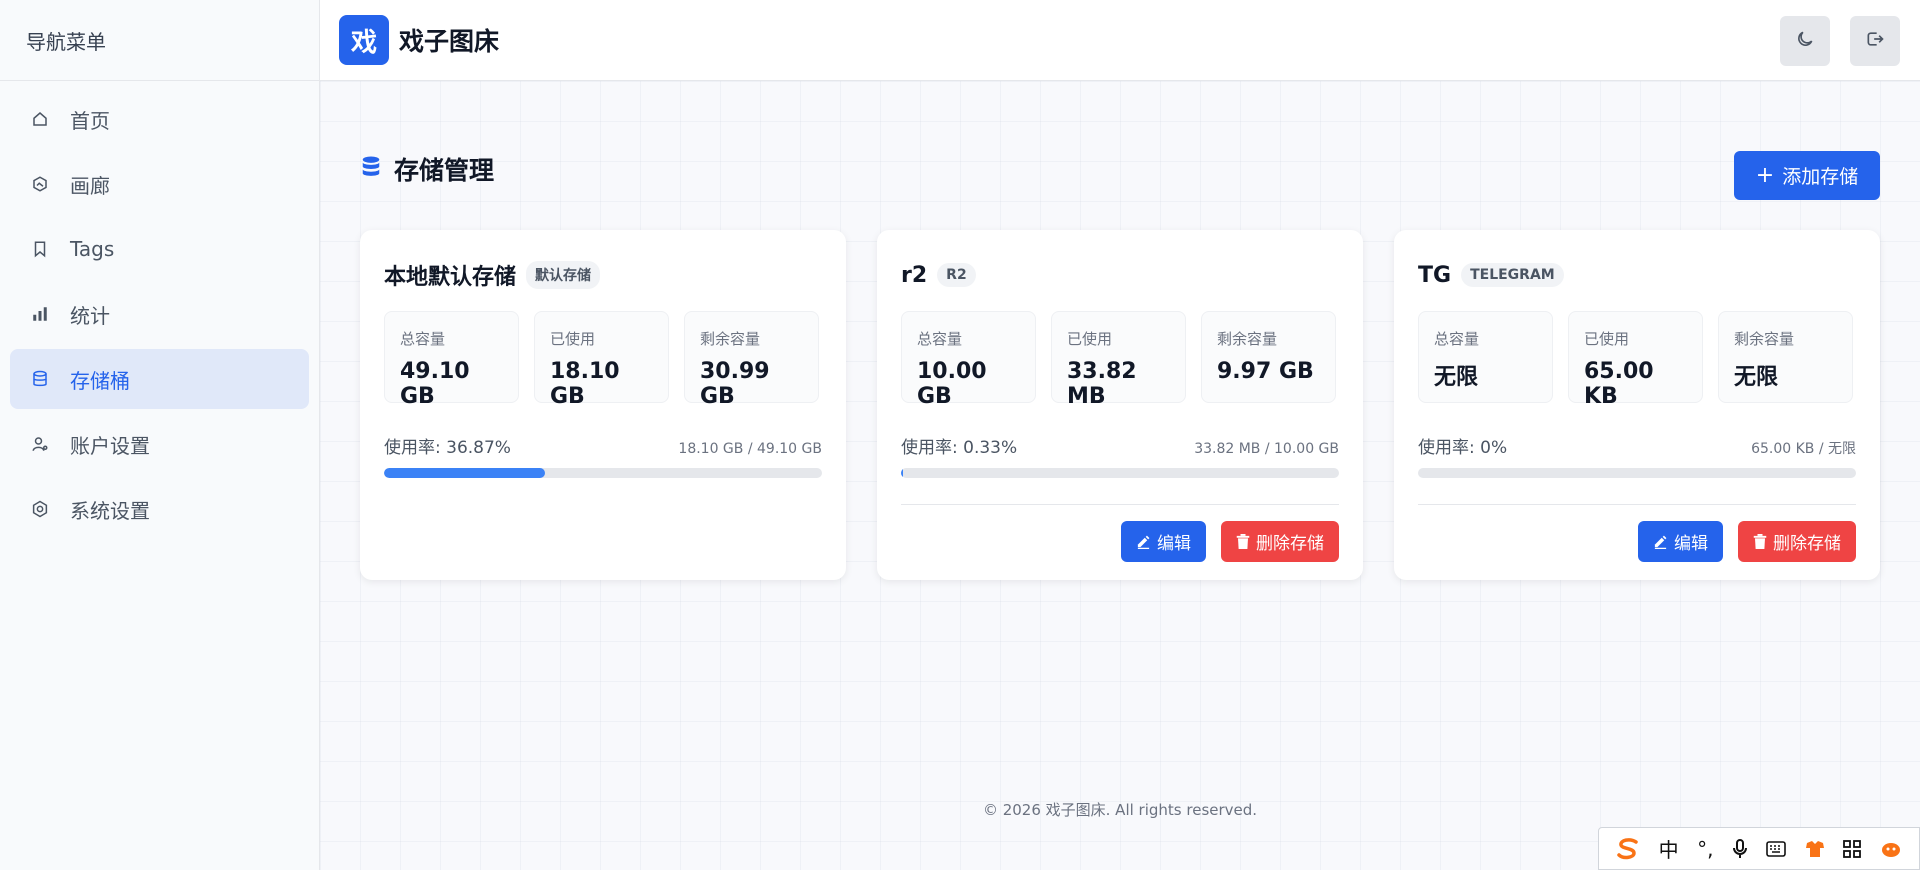 The height and width of the screenshot is (870, 1920). What do you see at coordinates (159, 509) in the screenshot?
I see `sidebar-item-system-settings: 系统设置` at bounding box center [159, 509].